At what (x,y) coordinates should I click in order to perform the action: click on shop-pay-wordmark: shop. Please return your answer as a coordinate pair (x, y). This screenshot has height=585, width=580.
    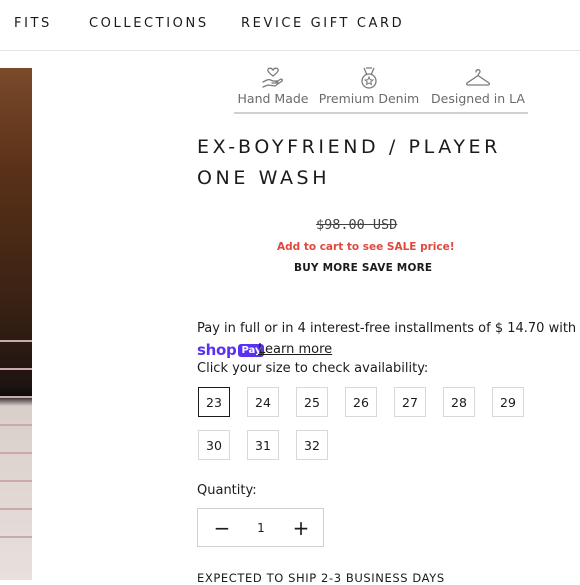
    Looking at the image, I should click on (217, 350).